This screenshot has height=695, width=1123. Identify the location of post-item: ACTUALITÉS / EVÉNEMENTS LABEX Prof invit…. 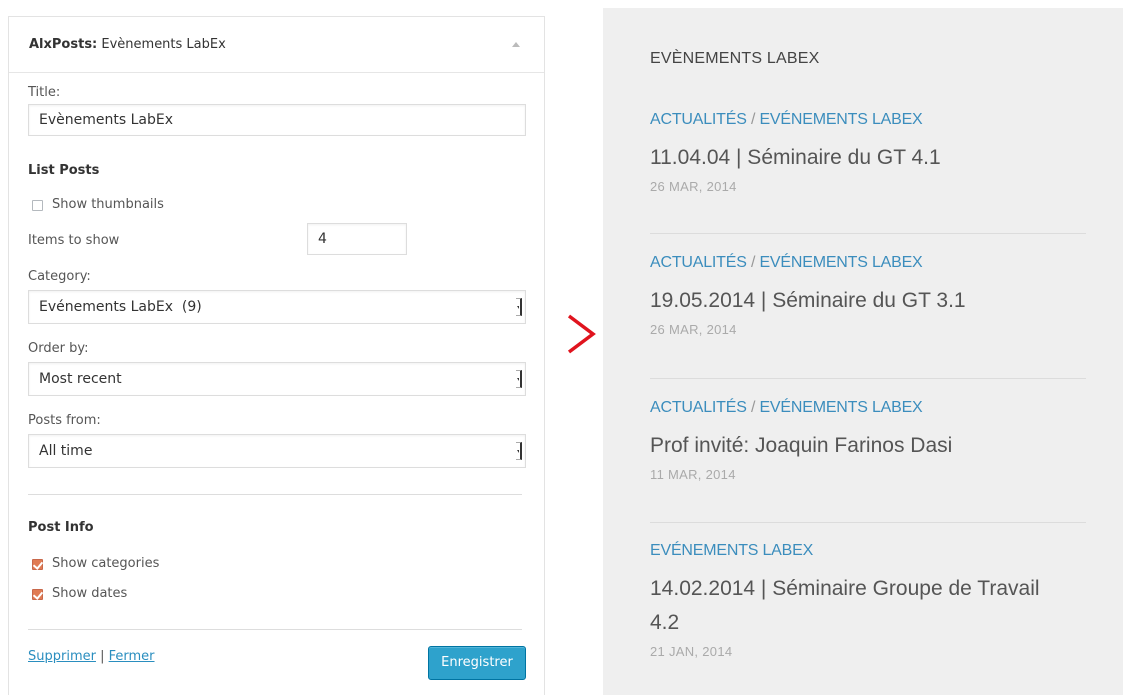
(868, 440).